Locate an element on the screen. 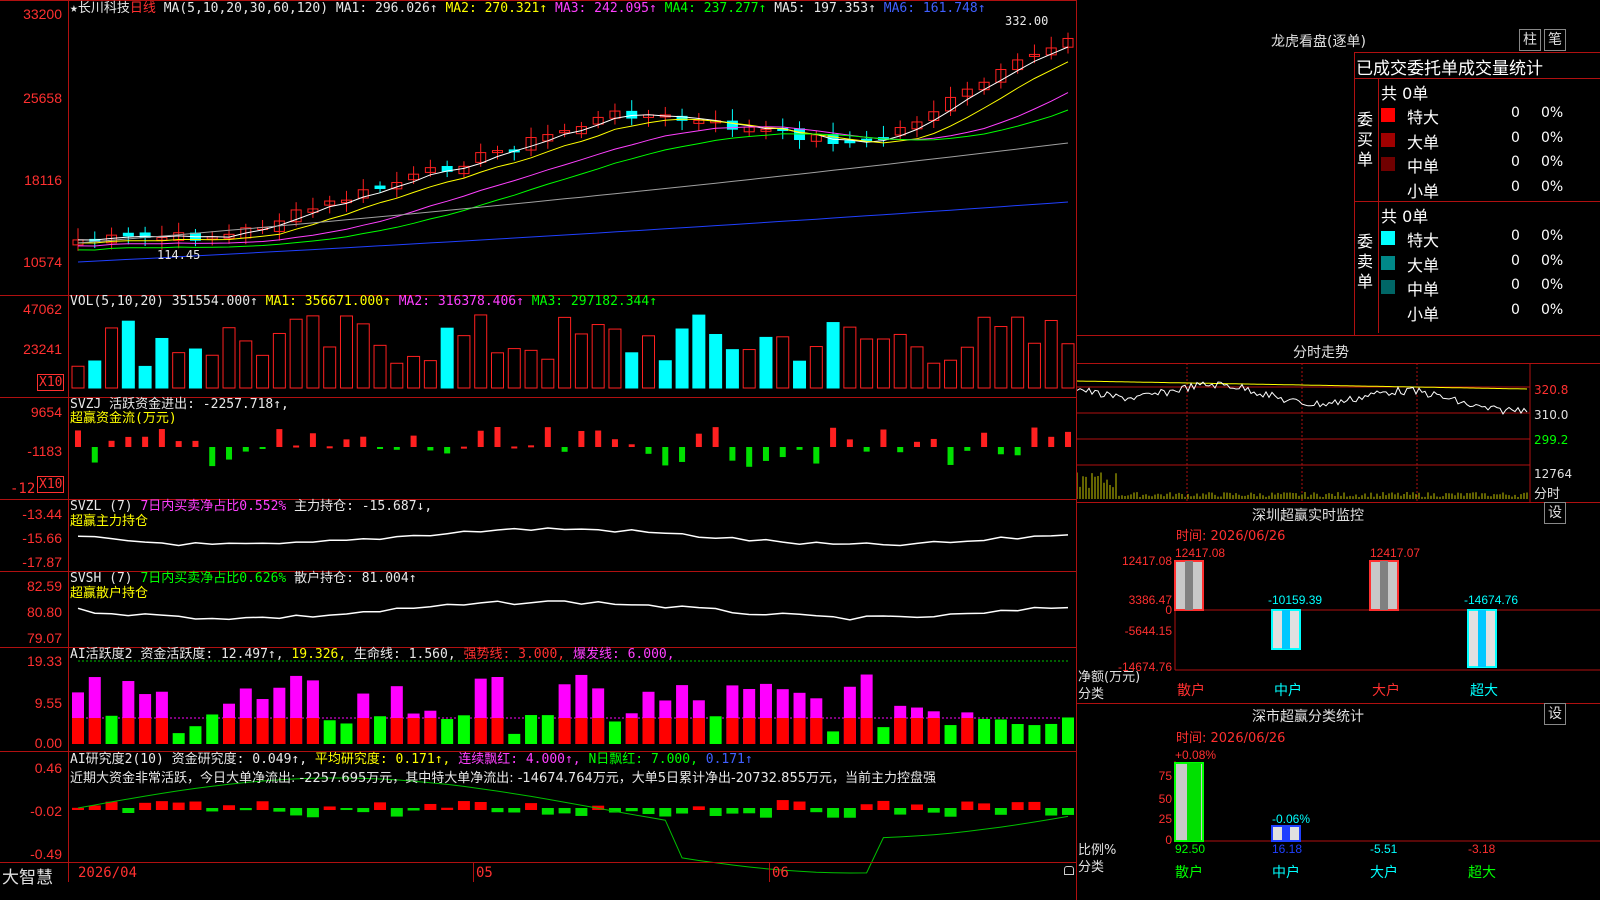 This screenshot has width=1600, height=900. monitor-y-tick: 0 is located at coordinates (1168, 610).